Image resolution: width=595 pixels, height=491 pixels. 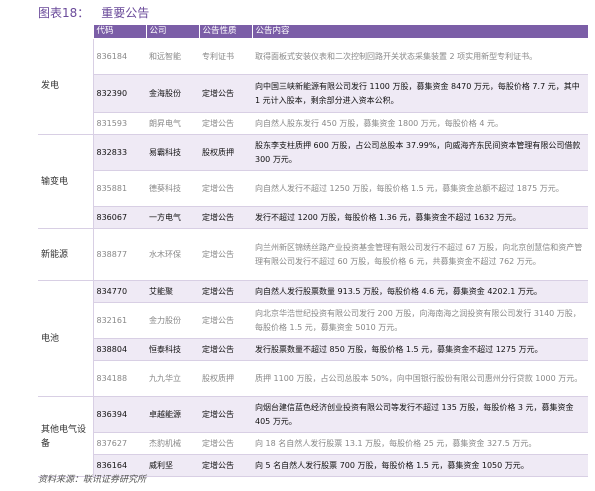 I want to click on code-cell: 836184, so click(x=119, y=56).